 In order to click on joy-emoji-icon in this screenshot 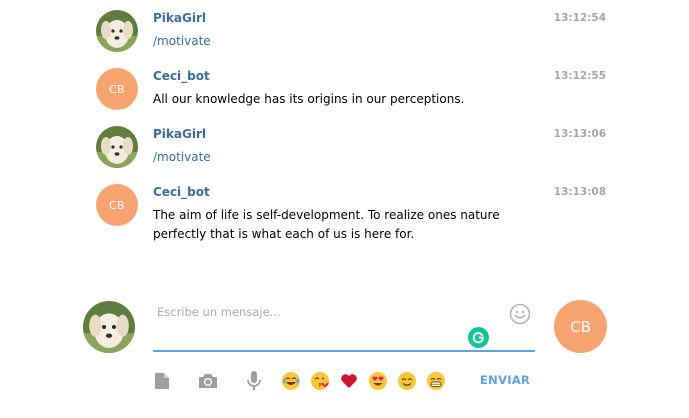, I will do `click(291, 381)`.